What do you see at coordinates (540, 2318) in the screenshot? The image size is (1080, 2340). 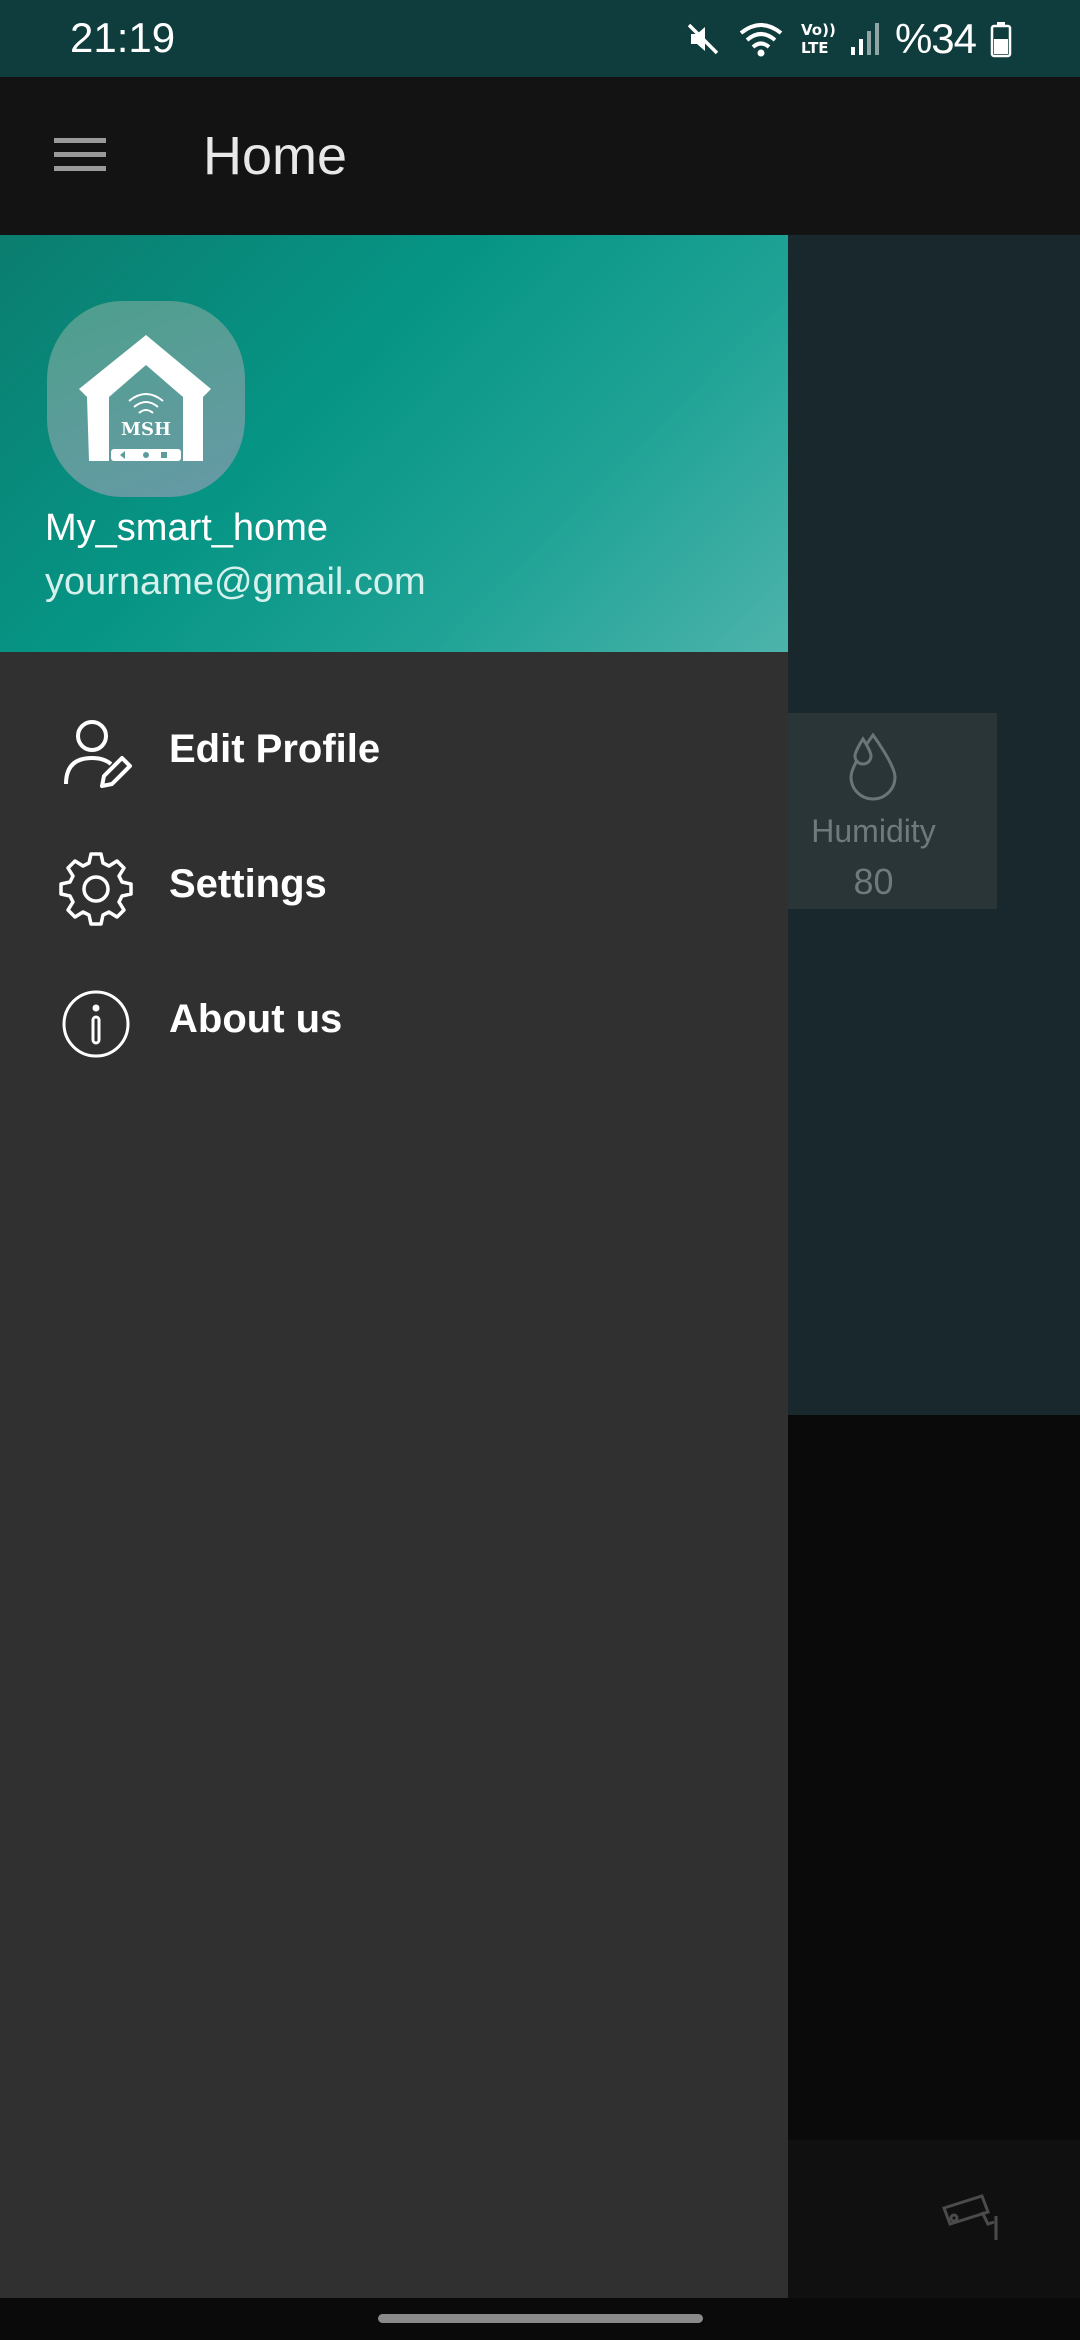 I see `home-indicator` at bounding box center [540, 2318].